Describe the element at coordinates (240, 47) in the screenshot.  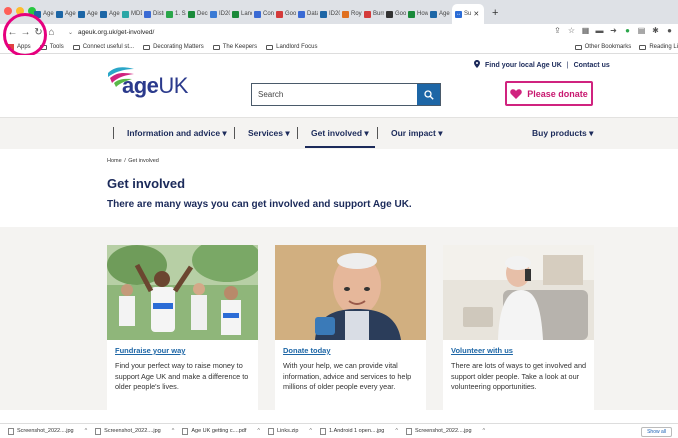
I see `bookmark-label: The Keepers` at that location.